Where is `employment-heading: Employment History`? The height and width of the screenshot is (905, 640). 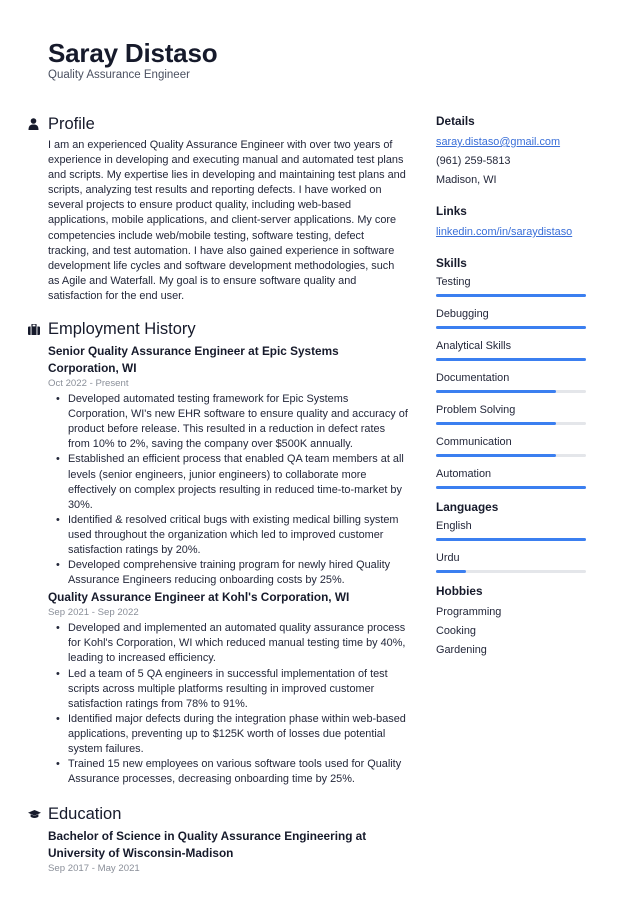 employment-heading: Employment History is located at coordinates (218, 329).